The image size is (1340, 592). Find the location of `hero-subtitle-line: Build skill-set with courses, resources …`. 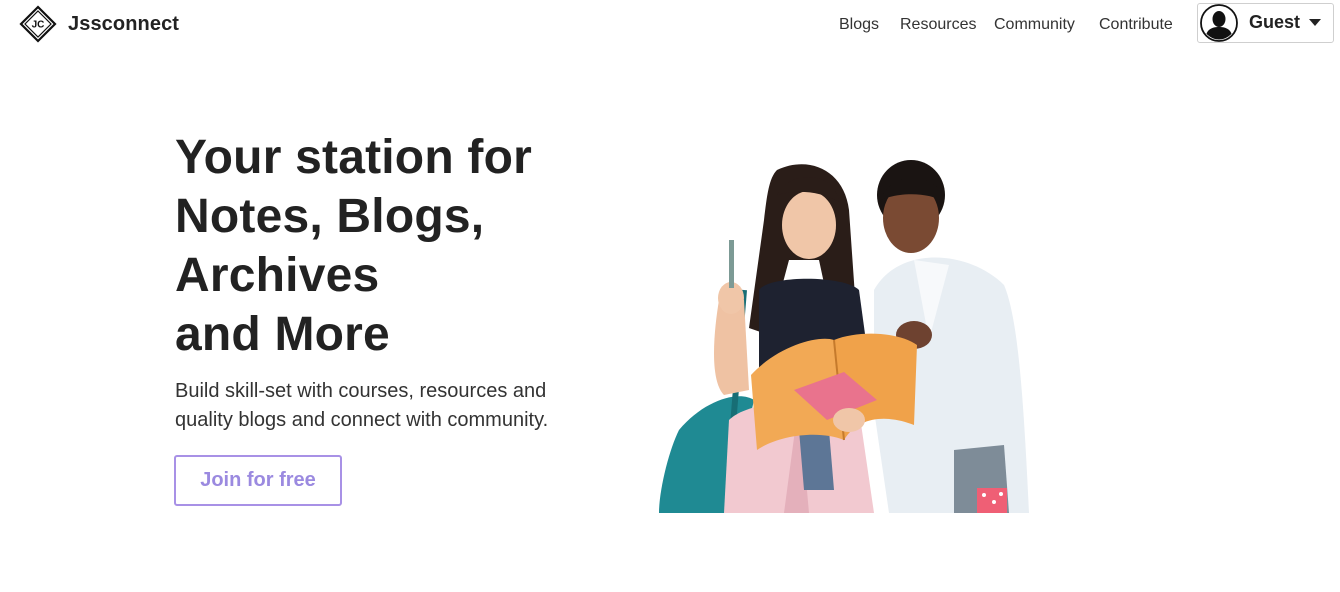

hero-subtitle-line: Build skill-set with courses, resources … is located at coordinates (361, 391).